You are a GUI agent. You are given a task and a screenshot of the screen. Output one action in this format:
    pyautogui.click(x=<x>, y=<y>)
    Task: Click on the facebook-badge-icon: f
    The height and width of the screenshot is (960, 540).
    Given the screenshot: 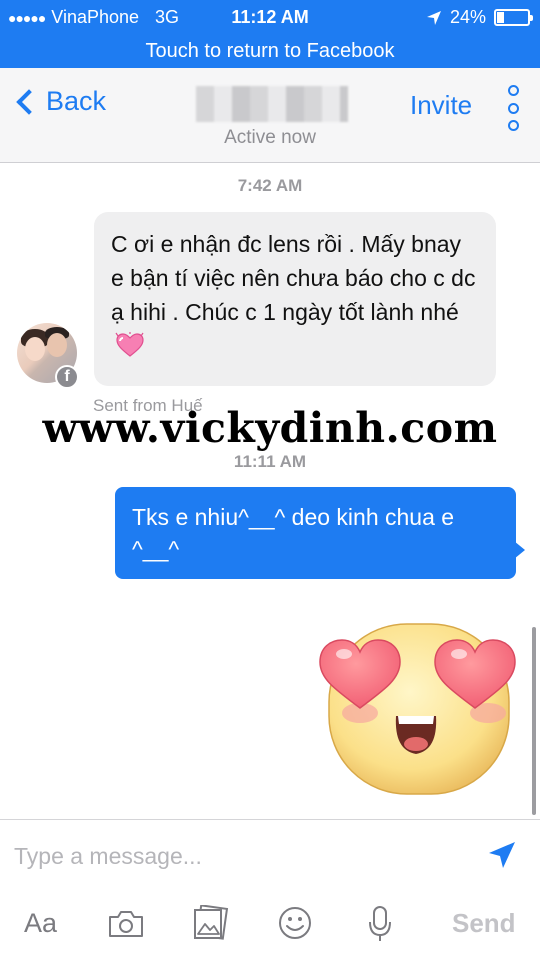 What is the action you would take?
    pyautogui.click(x=67, y=377)
    